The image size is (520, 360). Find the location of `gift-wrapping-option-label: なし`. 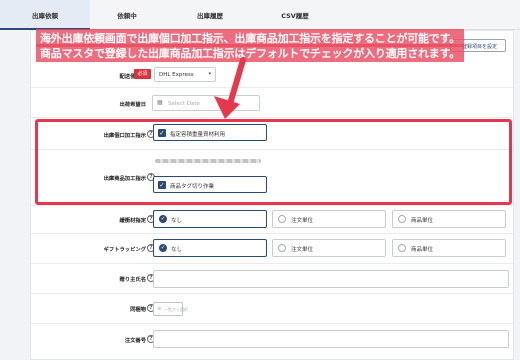

gift-wrapping-option-label: なし is located at coordinates (177, 250).